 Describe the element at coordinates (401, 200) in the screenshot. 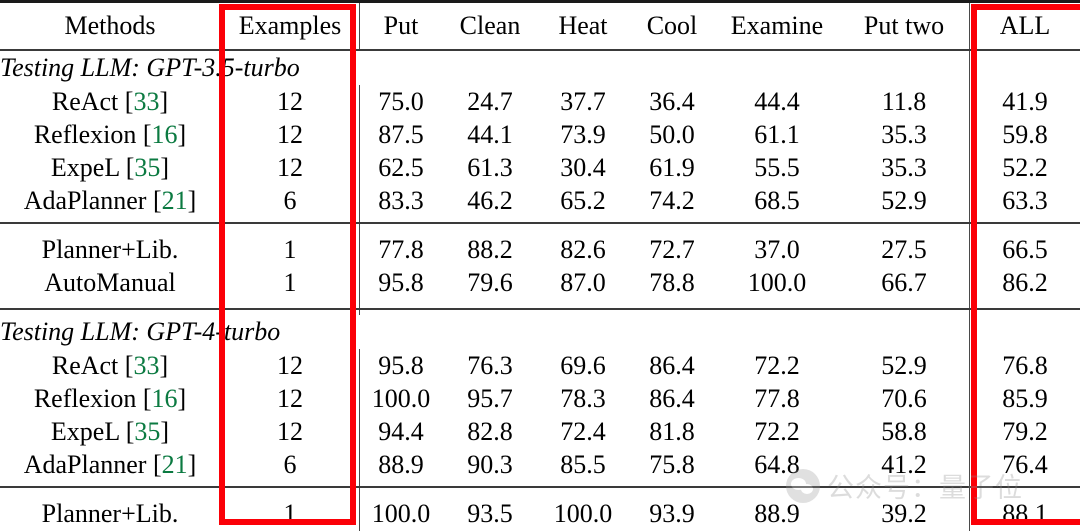

I see `value-cell-put: 83.3` at that location.